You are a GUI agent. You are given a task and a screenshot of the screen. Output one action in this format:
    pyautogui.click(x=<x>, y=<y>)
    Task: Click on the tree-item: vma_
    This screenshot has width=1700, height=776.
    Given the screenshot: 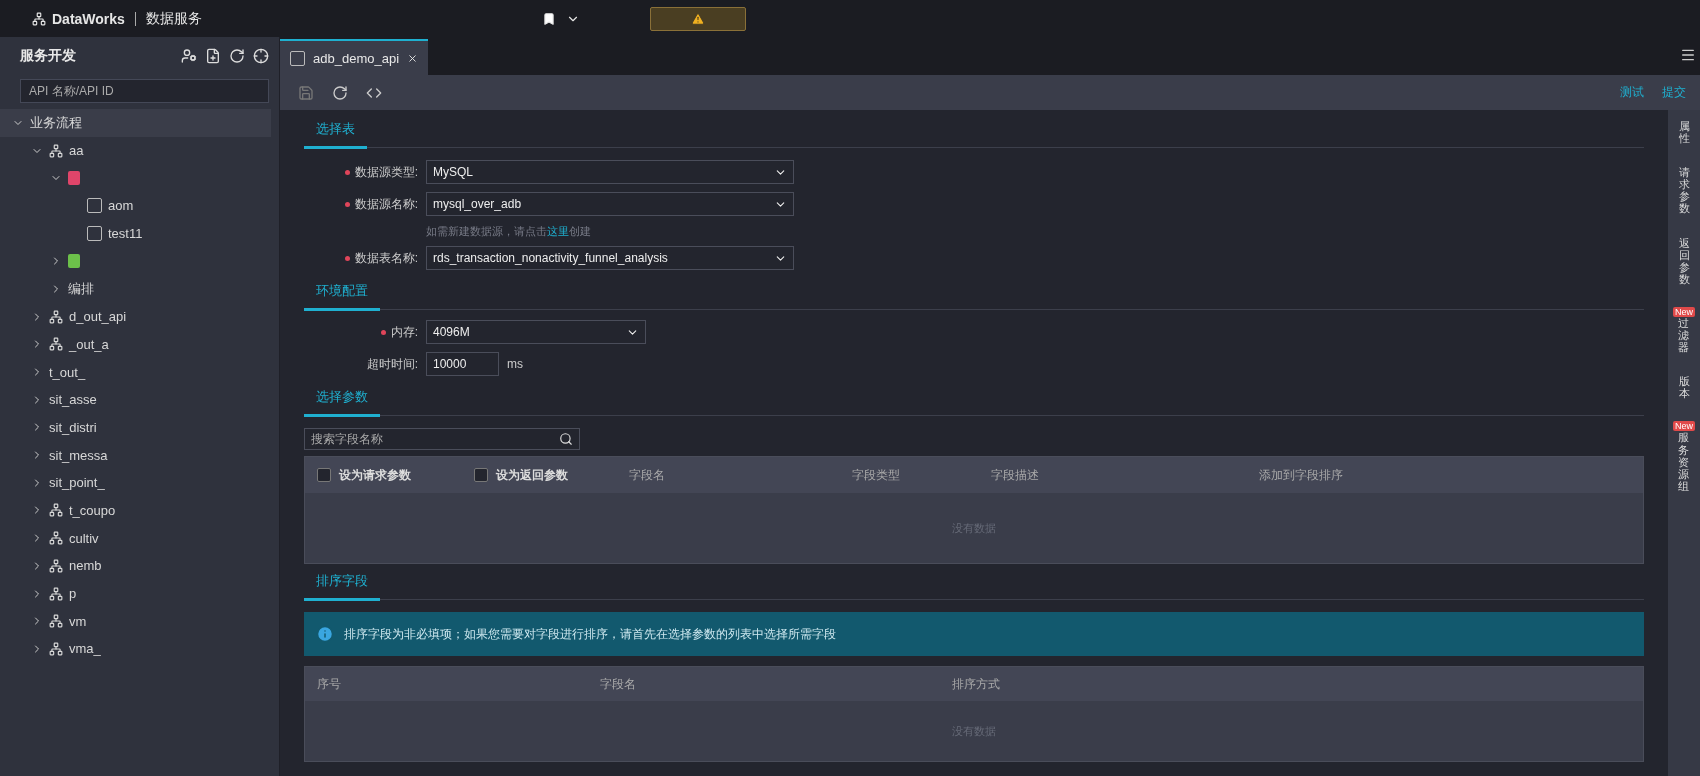 What is the action you would take?
    pyautogui.click(x=139, y=649)
    